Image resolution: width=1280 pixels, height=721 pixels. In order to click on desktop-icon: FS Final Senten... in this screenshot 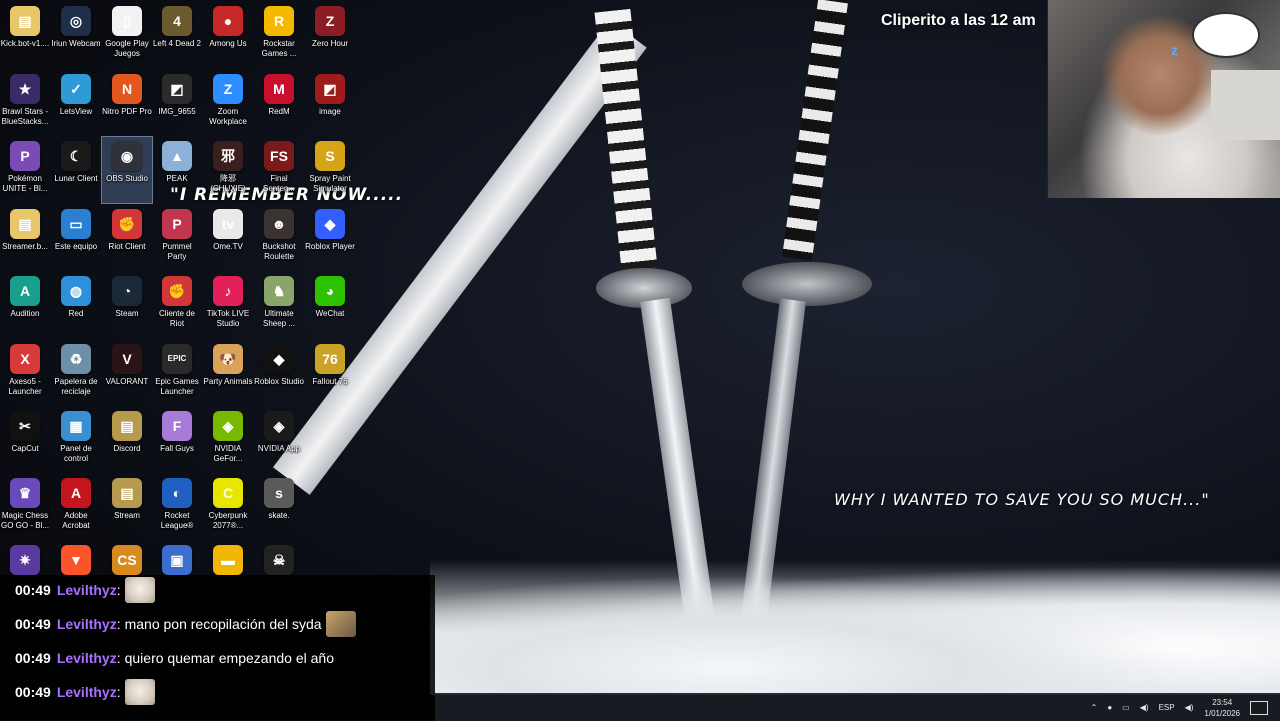, I will do `click(279, 170)`.